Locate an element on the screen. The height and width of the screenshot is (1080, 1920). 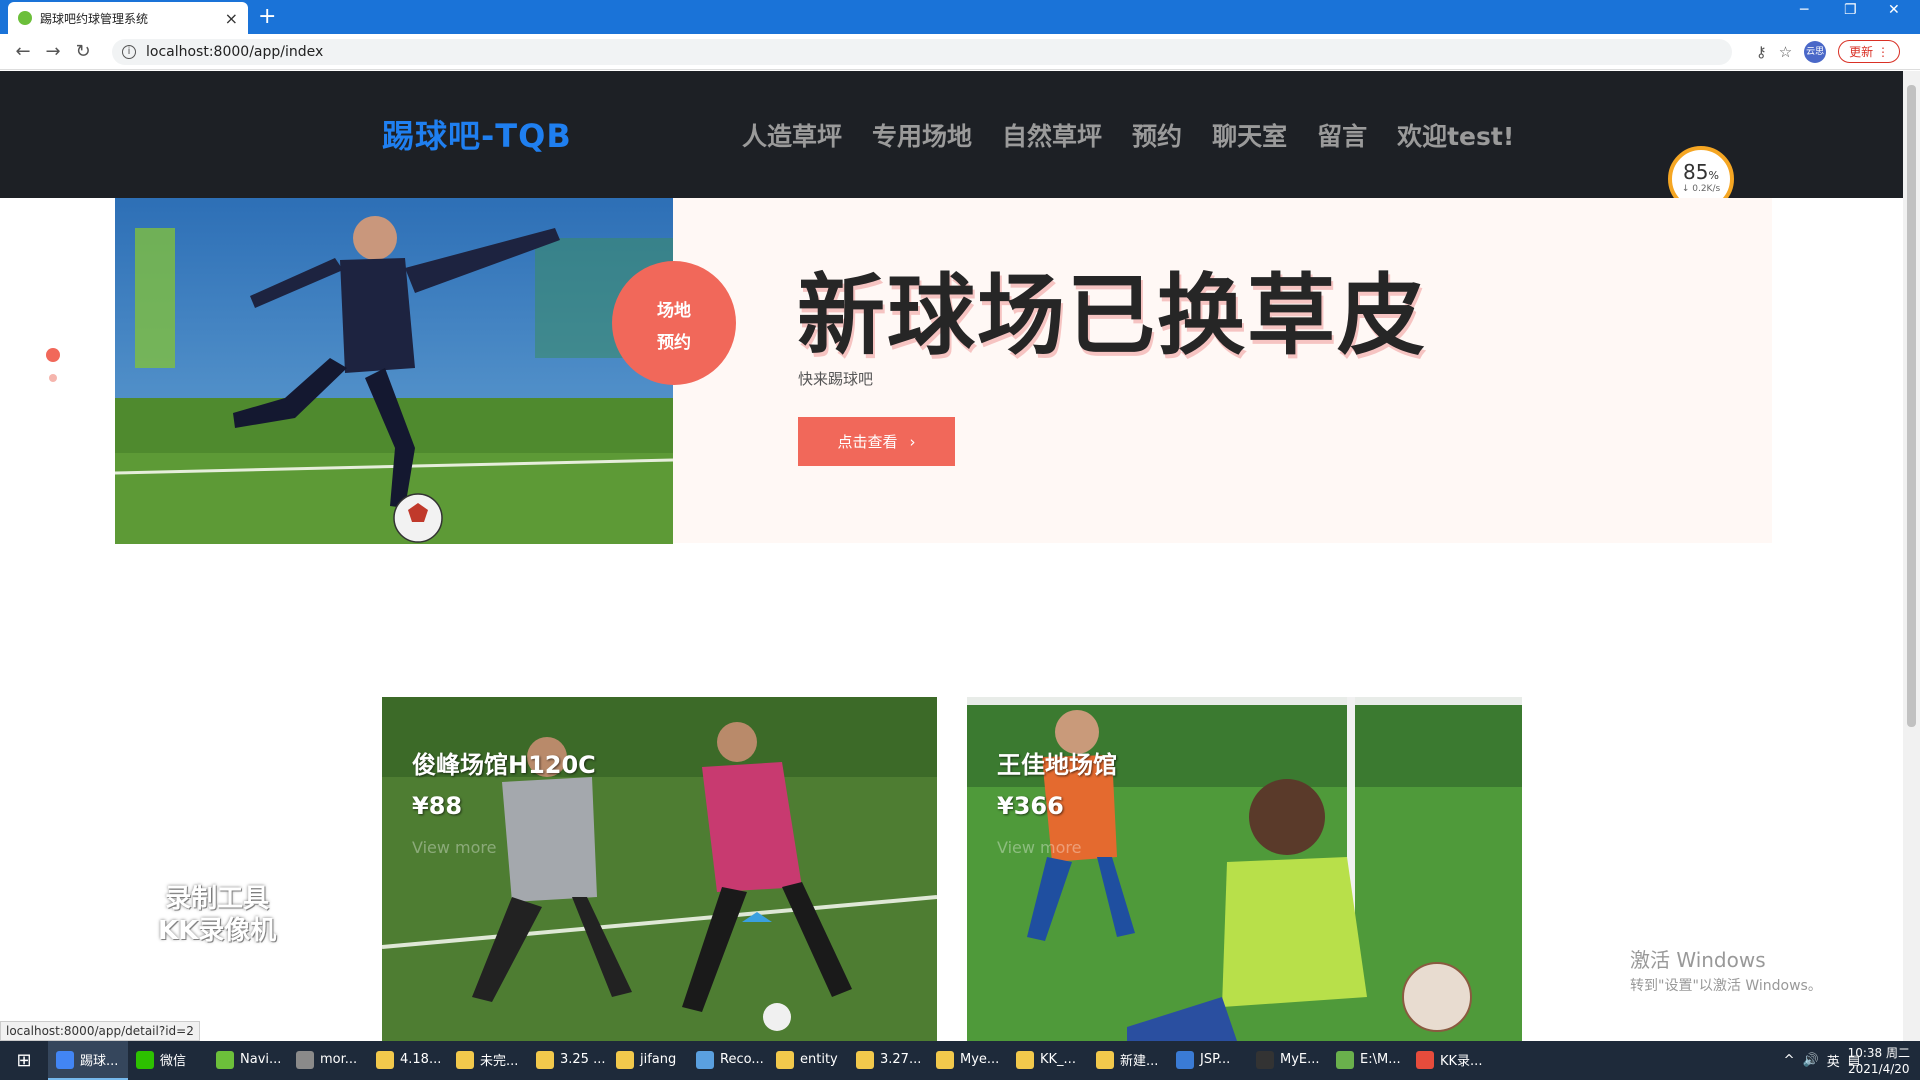
back-icon: ← is located at coordinates (23, 51).